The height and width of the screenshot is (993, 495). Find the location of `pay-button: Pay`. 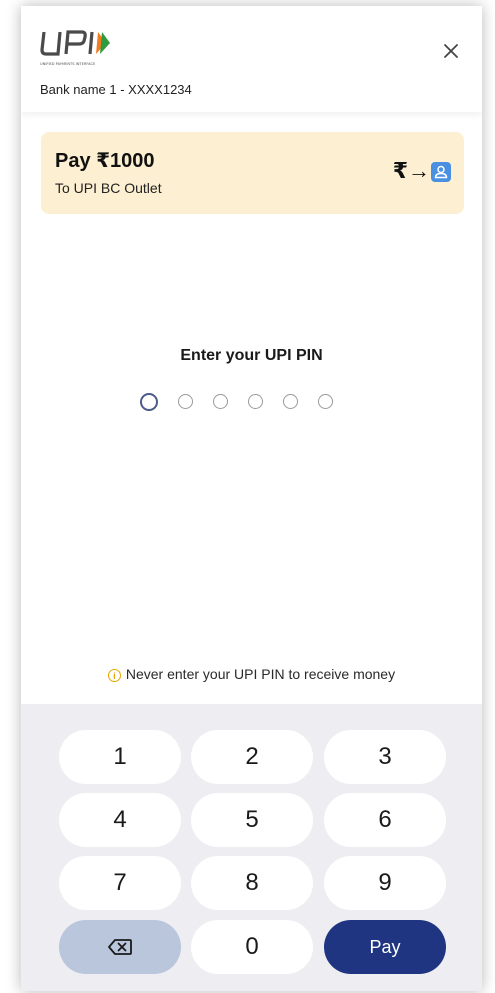

pay-button: Pay is located at coordinates (385, 947).